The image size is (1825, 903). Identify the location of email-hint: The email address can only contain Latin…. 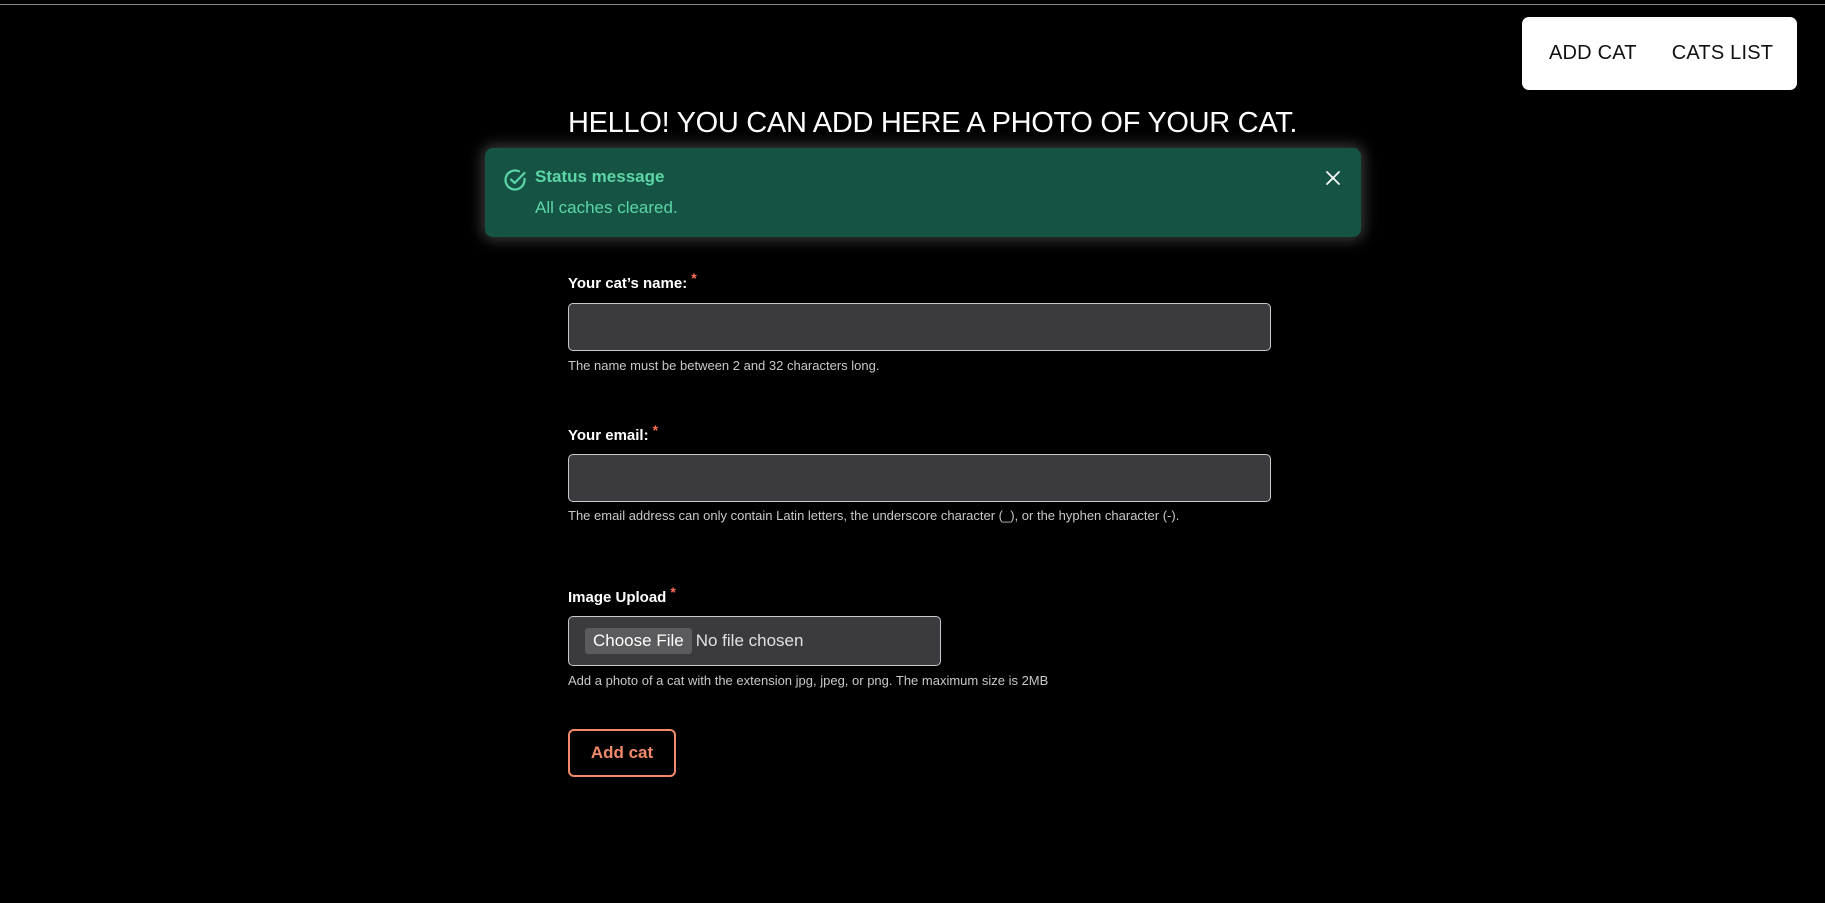
(874, 515).